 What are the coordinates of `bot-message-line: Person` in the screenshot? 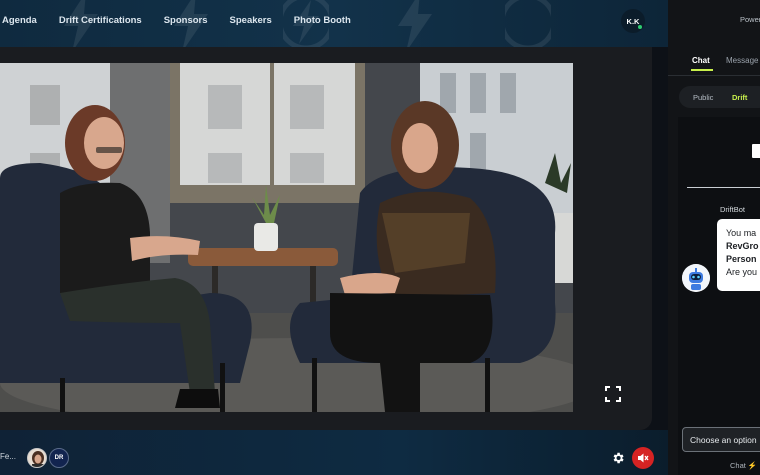 It's located at (741, 259).